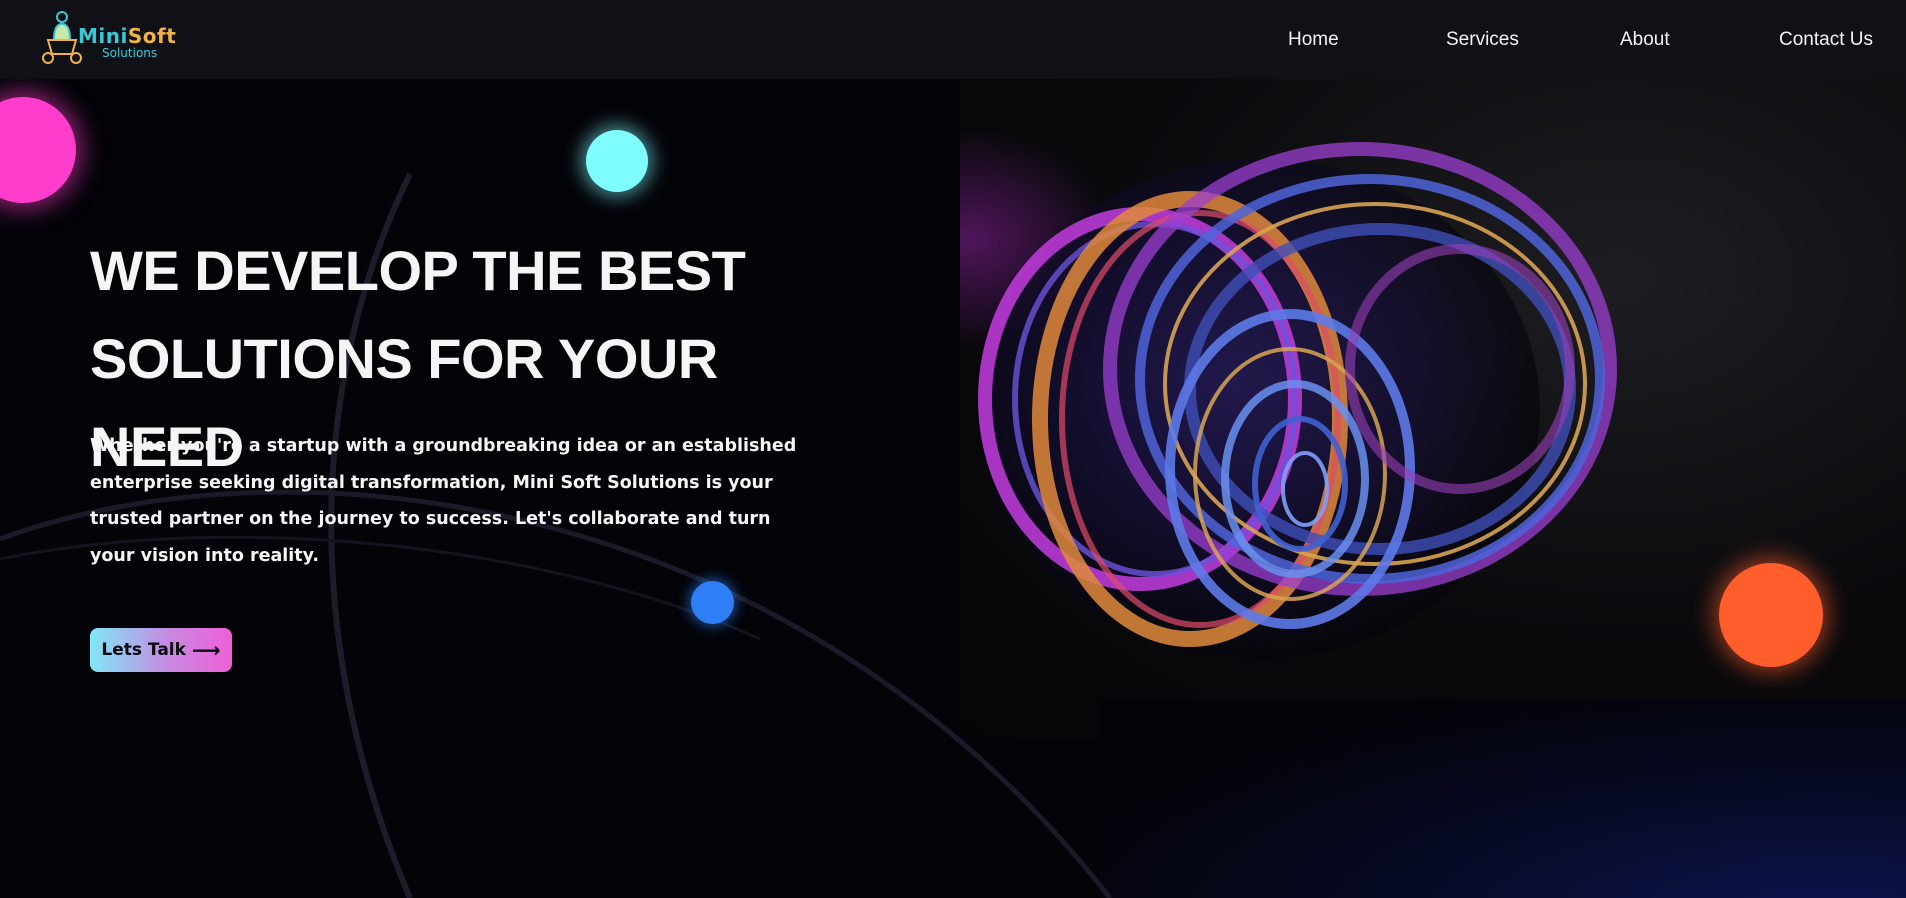  Describe the element at coordinates (1313, 40) in the screenshot. I see `nav-item-home: Home` at that location.